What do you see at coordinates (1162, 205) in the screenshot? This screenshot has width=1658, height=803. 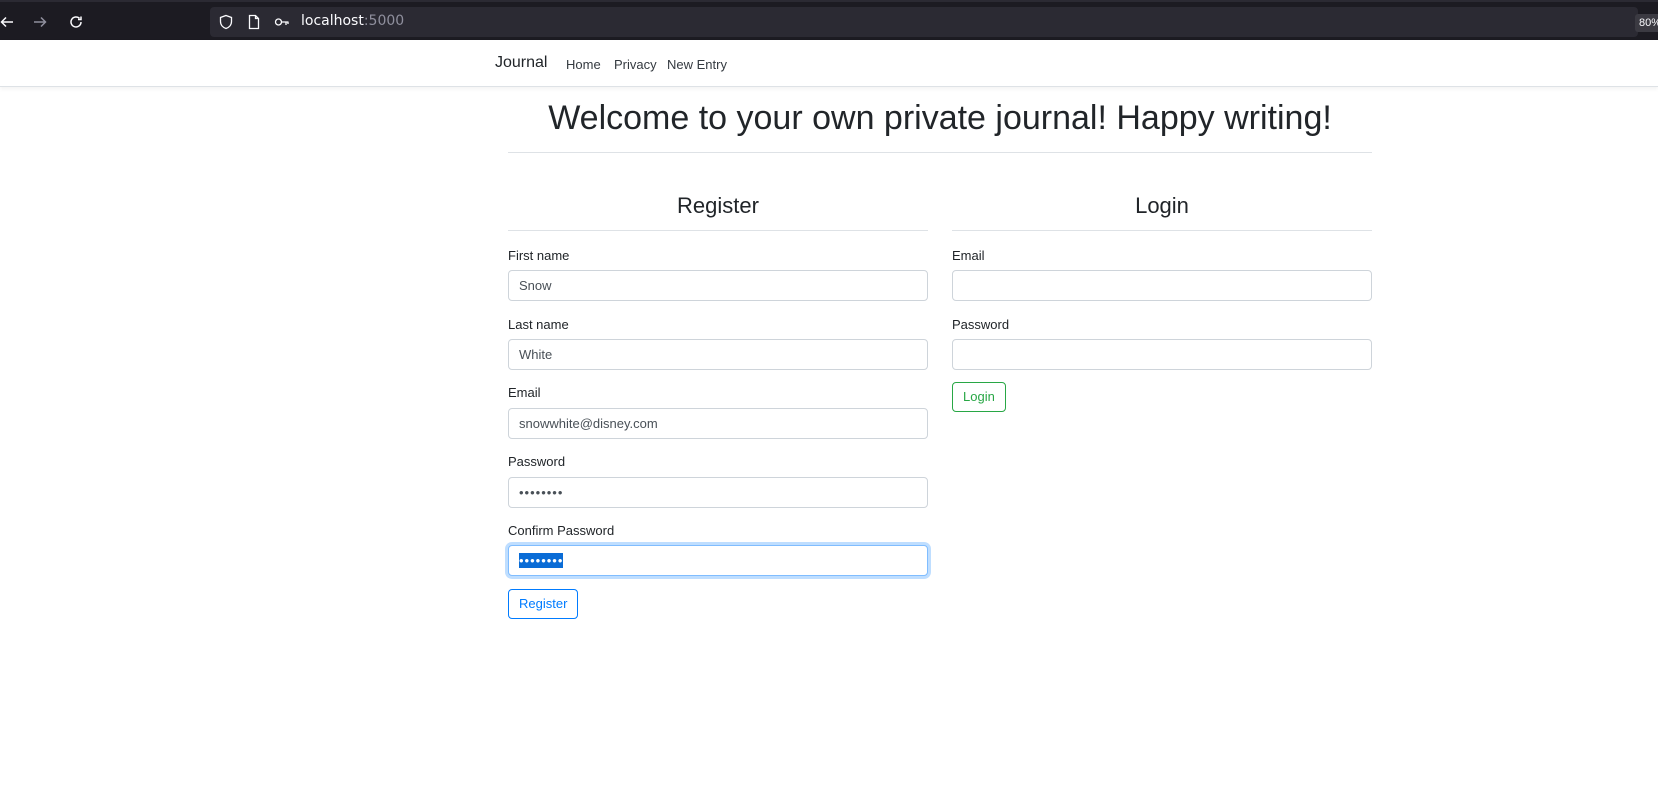 I see `login-heading: Login` at bounding box center [1162, 205].